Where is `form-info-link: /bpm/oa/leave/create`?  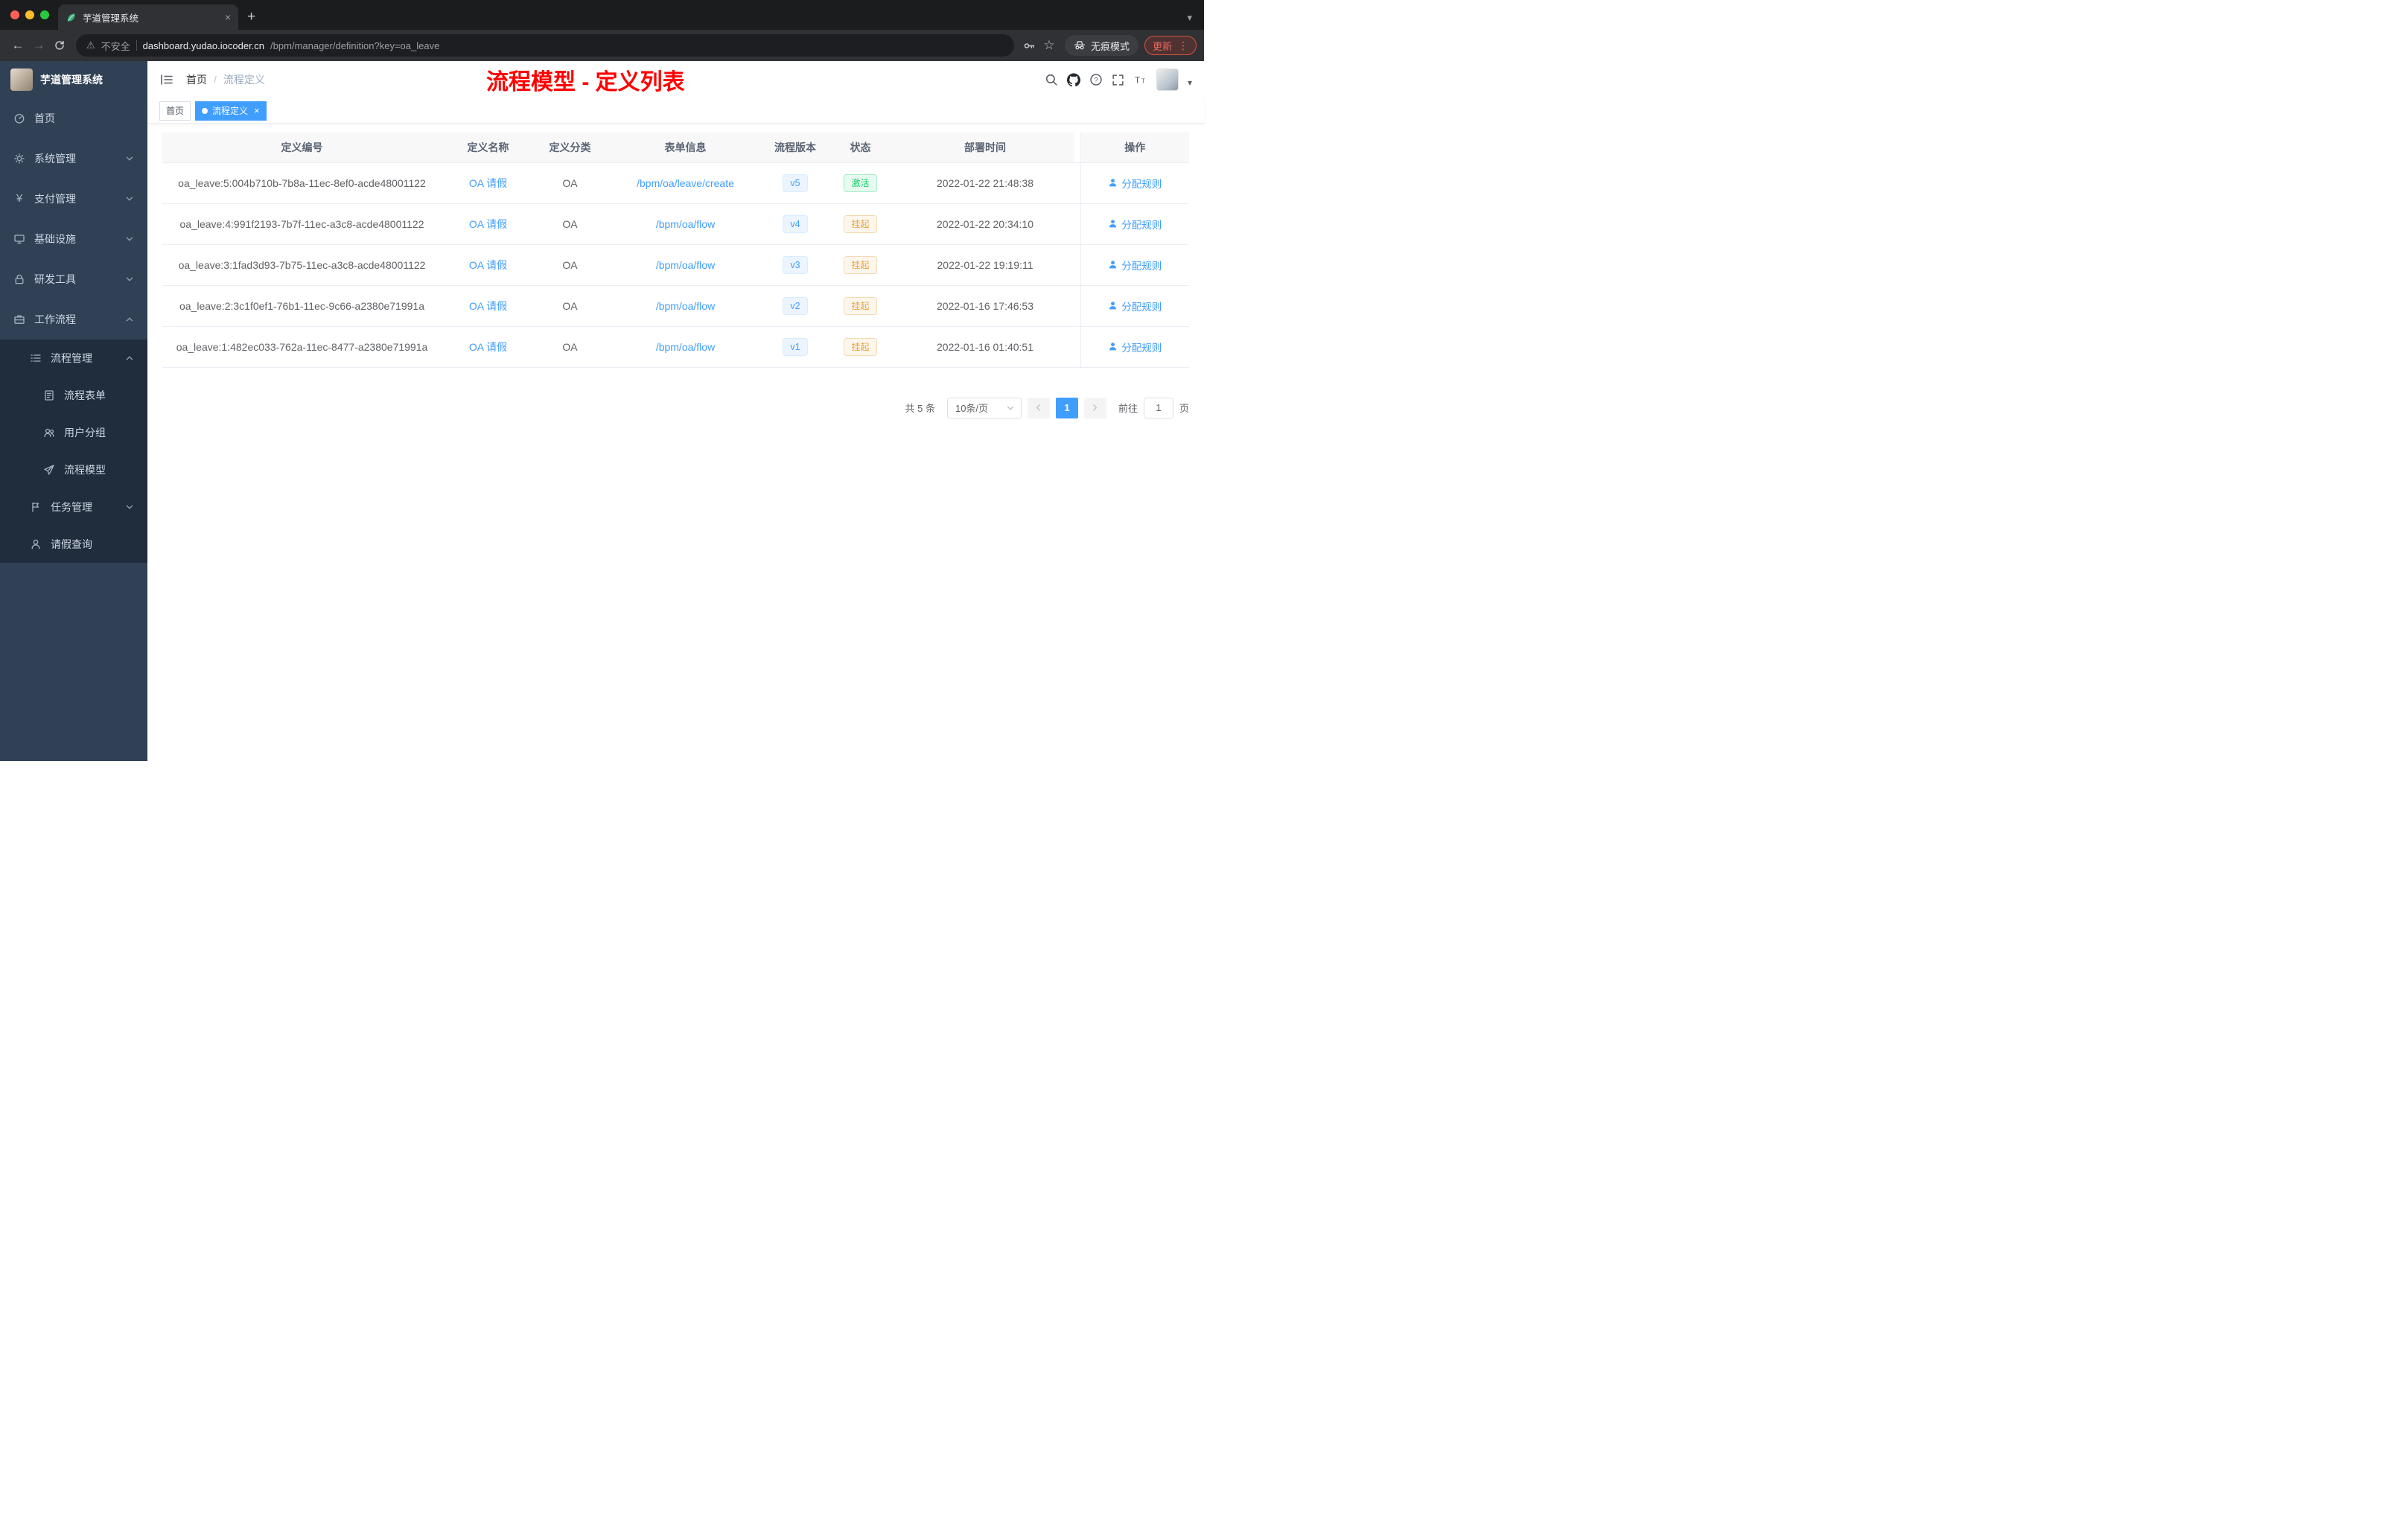 form-info-link: /bpm/oa/leave/create is located at coordinates (685, 183).